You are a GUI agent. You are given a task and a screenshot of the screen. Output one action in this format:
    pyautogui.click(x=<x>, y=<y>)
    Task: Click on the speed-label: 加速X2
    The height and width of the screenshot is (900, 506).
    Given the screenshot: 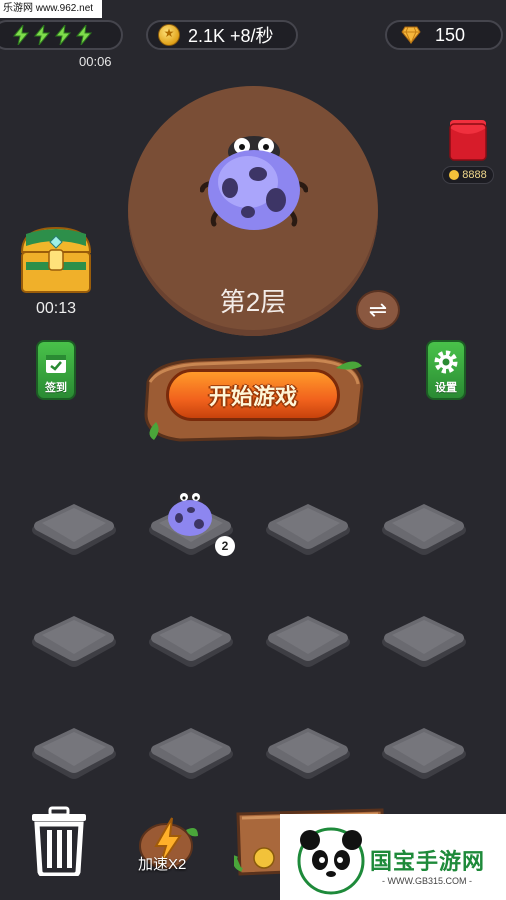 What is the action you would take?
    pyautogui.click(x=162, y=864)
    